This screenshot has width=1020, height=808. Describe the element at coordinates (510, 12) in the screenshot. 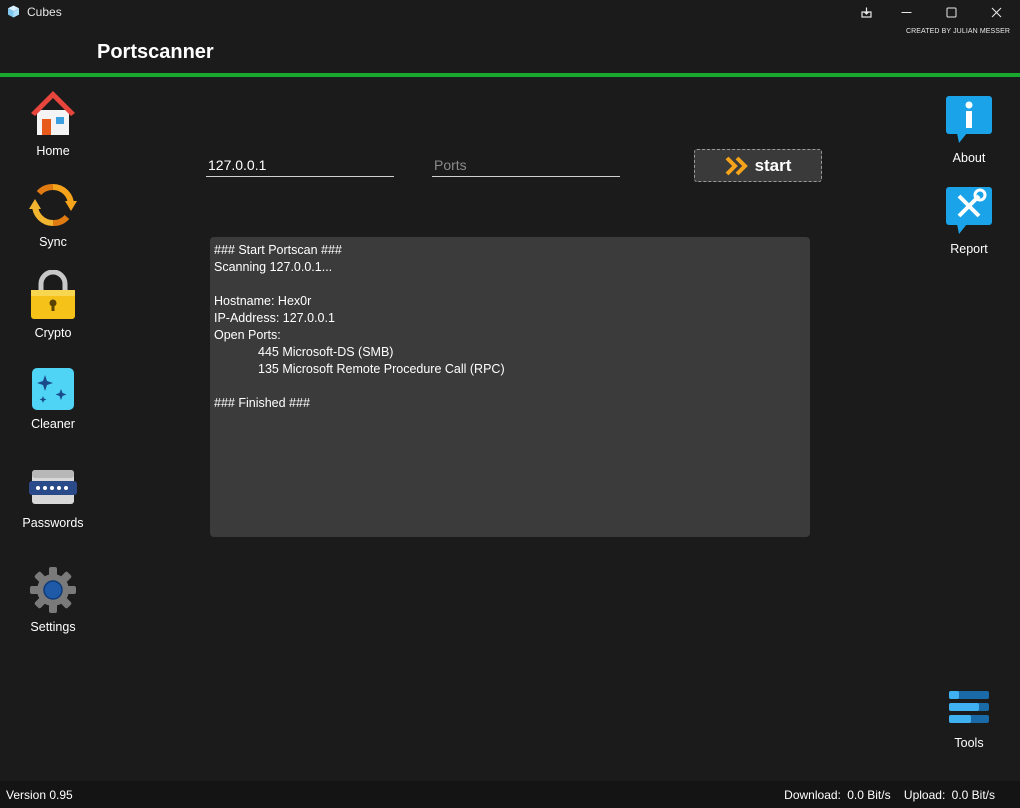

I see `title-bar: Cubes` at that location.